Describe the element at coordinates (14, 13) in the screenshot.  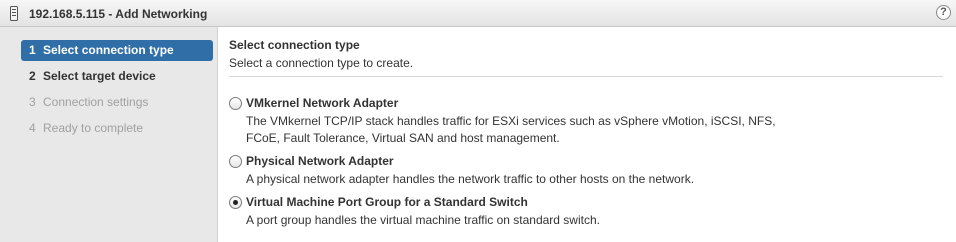
I see `host-server-icon` at that location.